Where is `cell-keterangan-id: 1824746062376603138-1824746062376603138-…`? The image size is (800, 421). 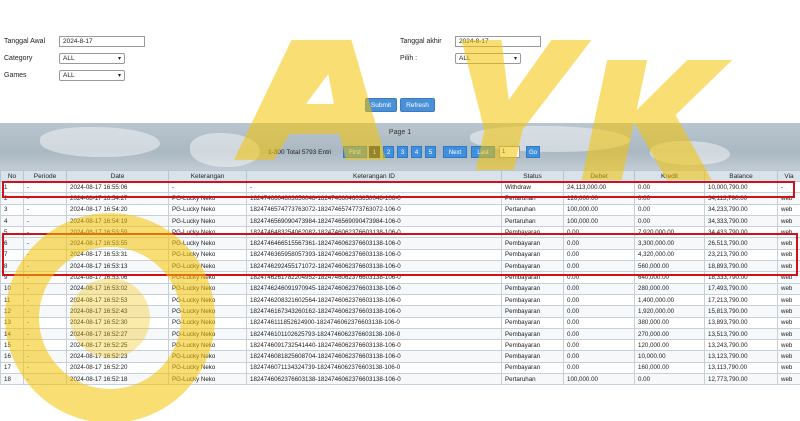 cell-keterangan-id: 1824746062376603138-1824746062376603138-… is located at coordinates (374, 379).